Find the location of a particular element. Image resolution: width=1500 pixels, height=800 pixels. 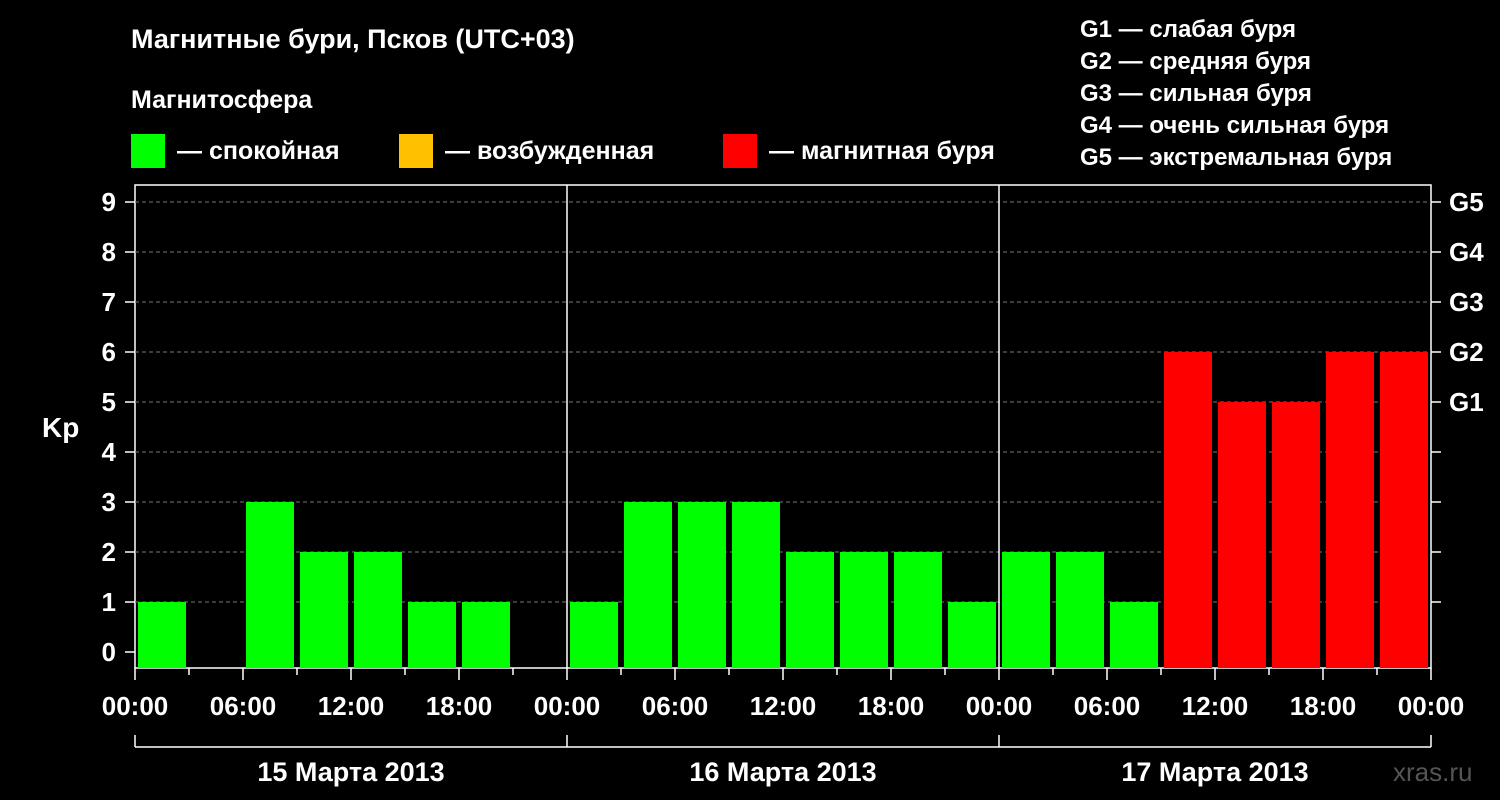

x-tick-label-9: 06:00 is located at coordinates (1107, 706).